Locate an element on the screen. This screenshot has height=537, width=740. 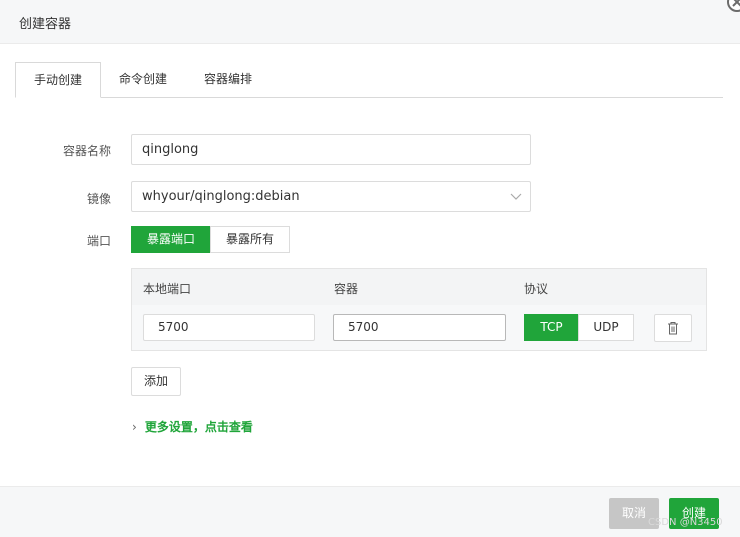
chevron-down-icon is located at coordinates (516, 196).